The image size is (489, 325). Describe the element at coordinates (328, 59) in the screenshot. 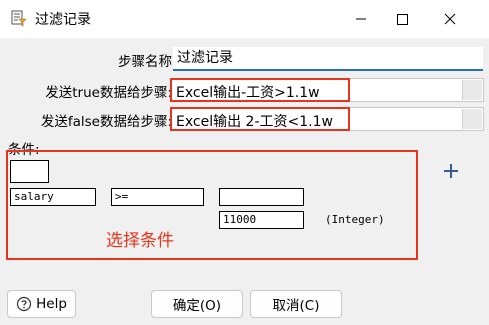

I see `step-name-input: 过滤记录` at that location.